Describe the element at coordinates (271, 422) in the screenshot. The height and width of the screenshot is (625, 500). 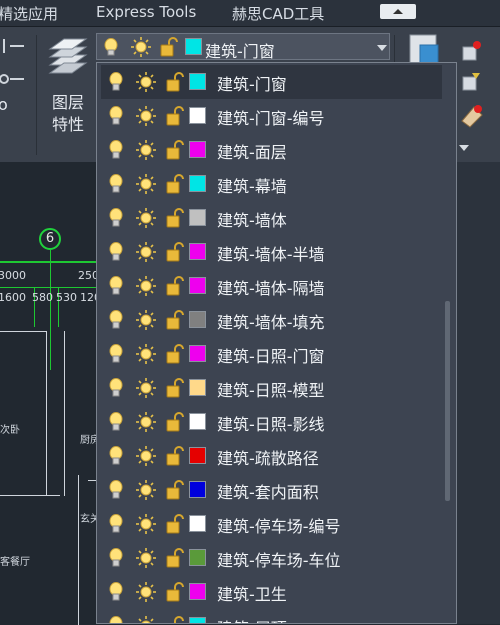
I see `layer-row: 建筑-日照-影线` at that location.